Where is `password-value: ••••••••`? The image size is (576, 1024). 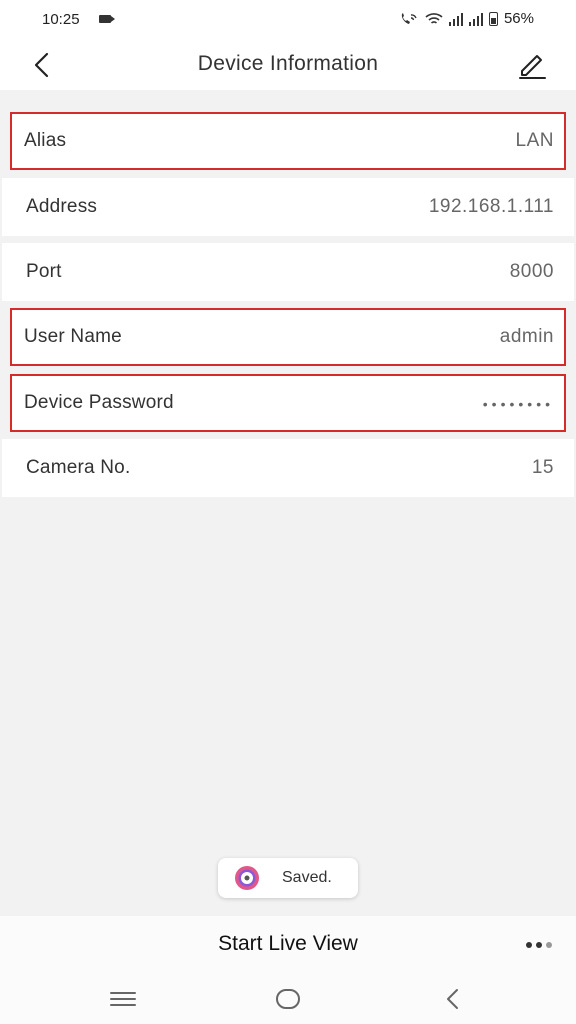
password-value: •••••••• is located at coordinates (518, 404).